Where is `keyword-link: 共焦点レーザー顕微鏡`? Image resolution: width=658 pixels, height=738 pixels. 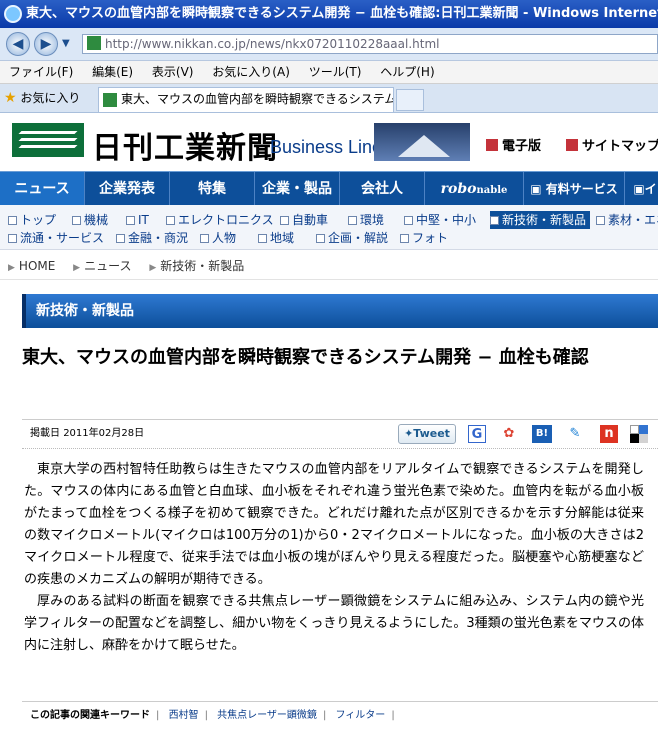
keyword-link: 共焦点レーザー顕微鏡 is located at coordinates (267, 715).